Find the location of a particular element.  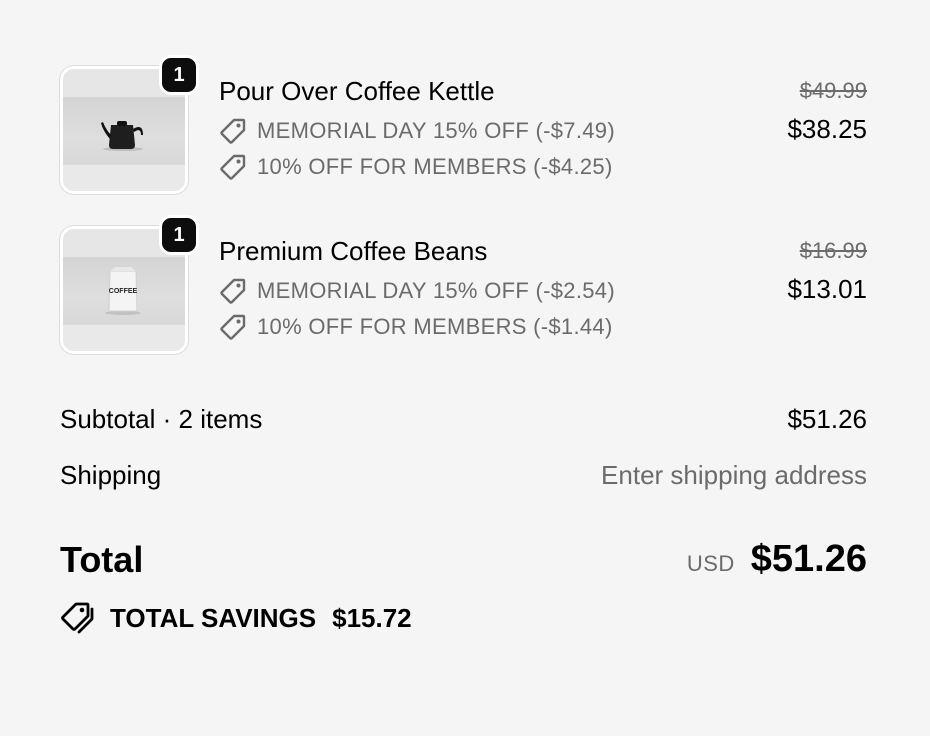

discount-line: MEMORIAL DAY 15% OFF (-$7.49) is located at coordinates (417, 131).